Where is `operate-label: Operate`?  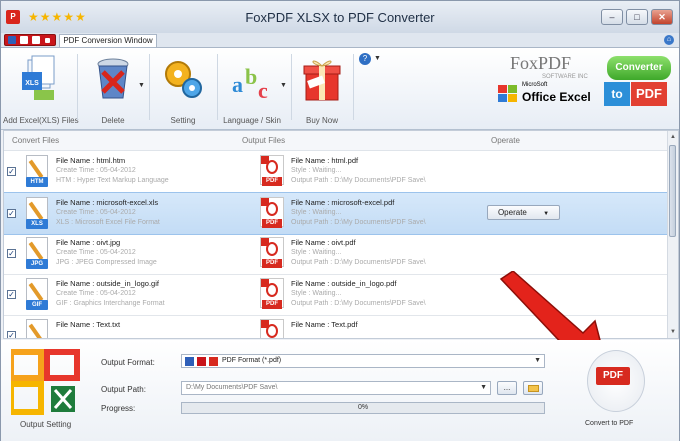 operate-label: Operate is located at coordinates (512, 212).